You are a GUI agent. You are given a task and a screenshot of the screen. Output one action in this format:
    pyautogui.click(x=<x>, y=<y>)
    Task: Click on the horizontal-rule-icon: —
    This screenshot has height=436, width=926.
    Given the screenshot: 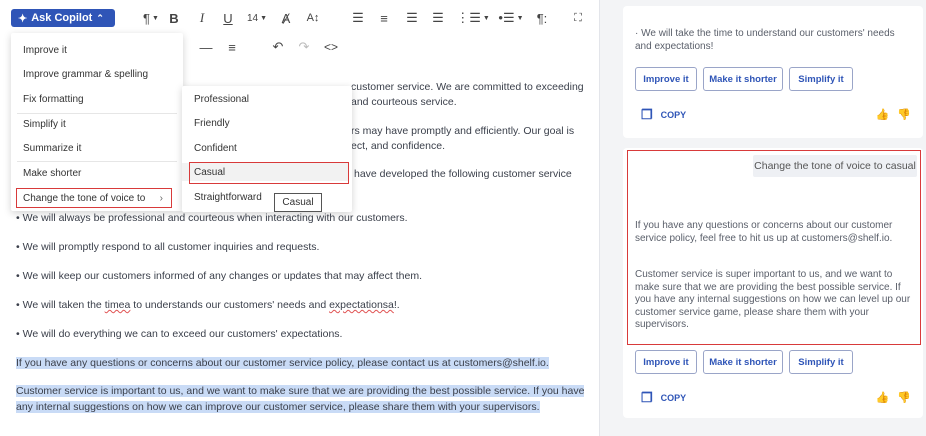 What is the action you would take?
    pyautogui.click(x=206, y=47)
    